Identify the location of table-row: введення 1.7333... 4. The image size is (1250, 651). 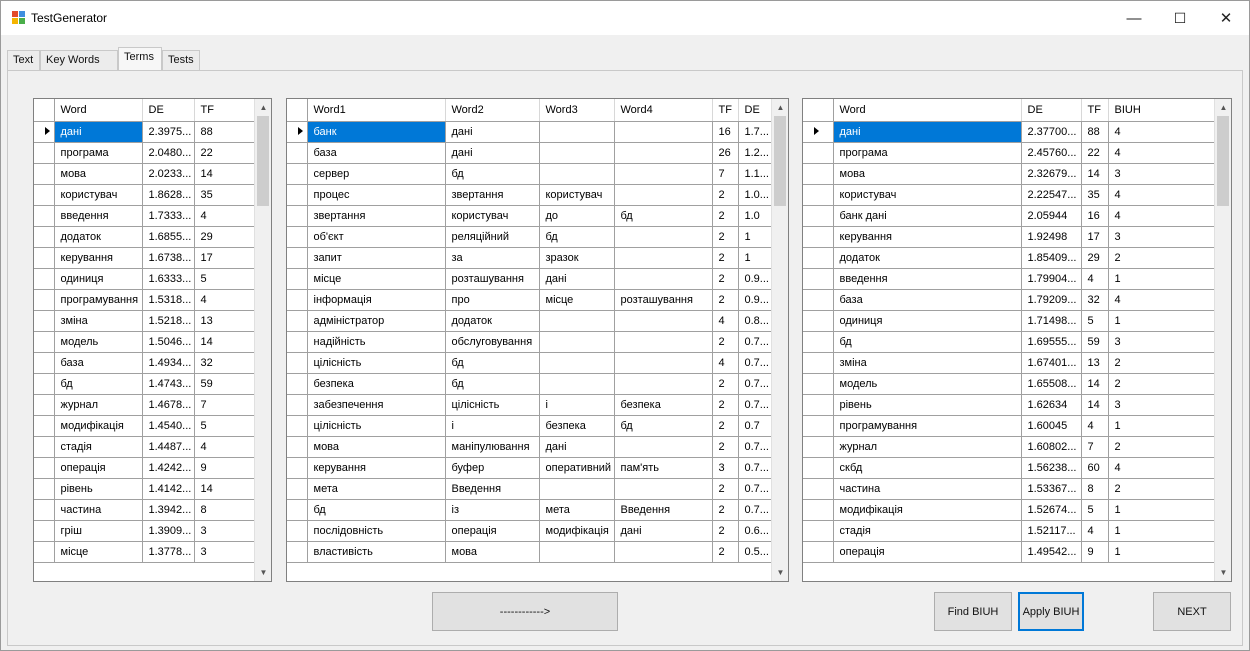
(145, 216).